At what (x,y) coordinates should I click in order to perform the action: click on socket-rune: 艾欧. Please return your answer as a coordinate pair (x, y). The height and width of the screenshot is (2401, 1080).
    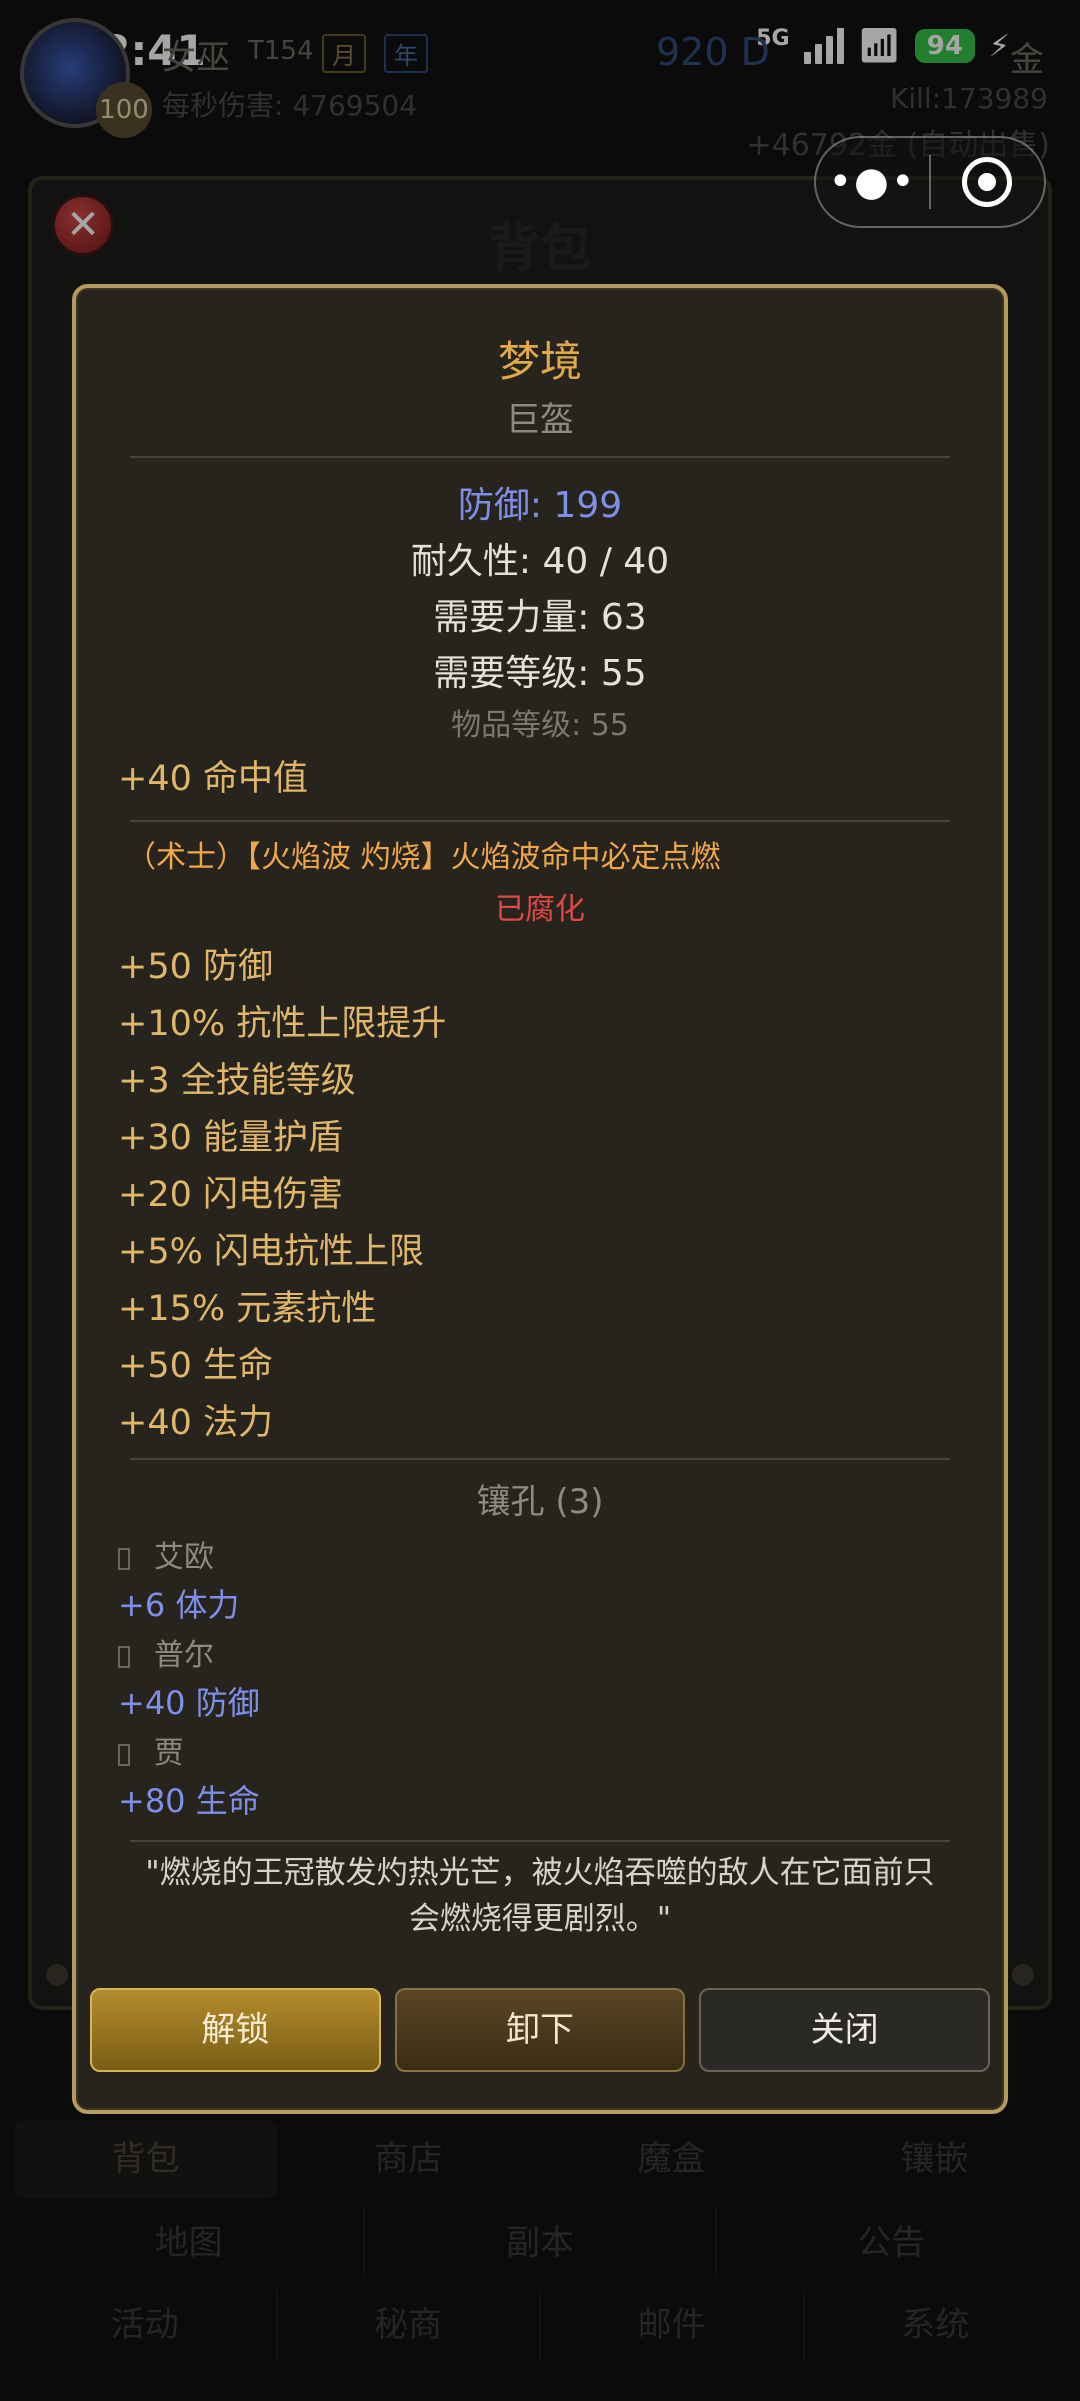
    Looking at the image, I should click on (166, 1554).